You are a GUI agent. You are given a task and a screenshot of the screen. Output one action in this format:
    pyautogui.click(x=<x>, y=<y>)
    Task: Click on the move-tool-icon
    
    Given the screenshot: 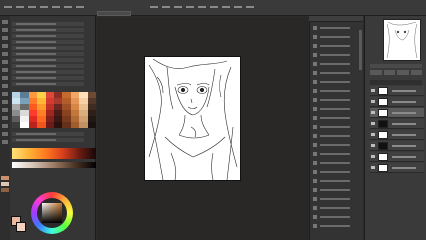 What is the action you would take?
    pyautogui.click(x=5, y=30)
    